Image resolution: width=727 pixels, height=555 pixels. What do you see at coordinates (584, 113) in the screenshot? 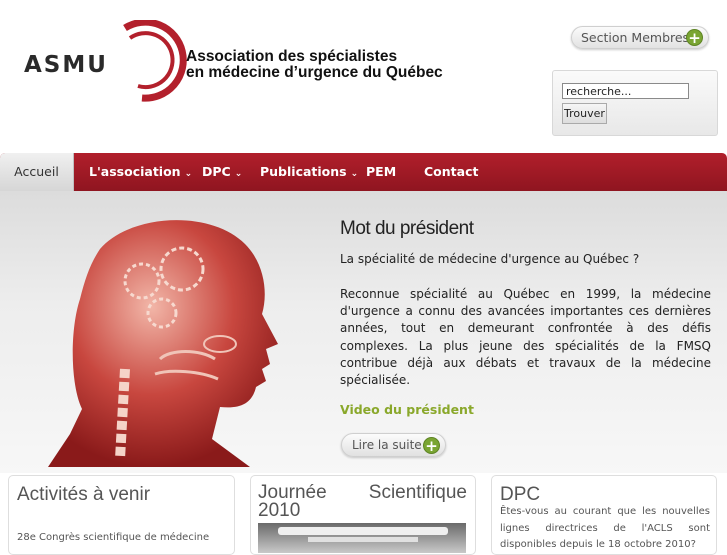
I see `search-button: Trouver` at bounding box center [584, 113].